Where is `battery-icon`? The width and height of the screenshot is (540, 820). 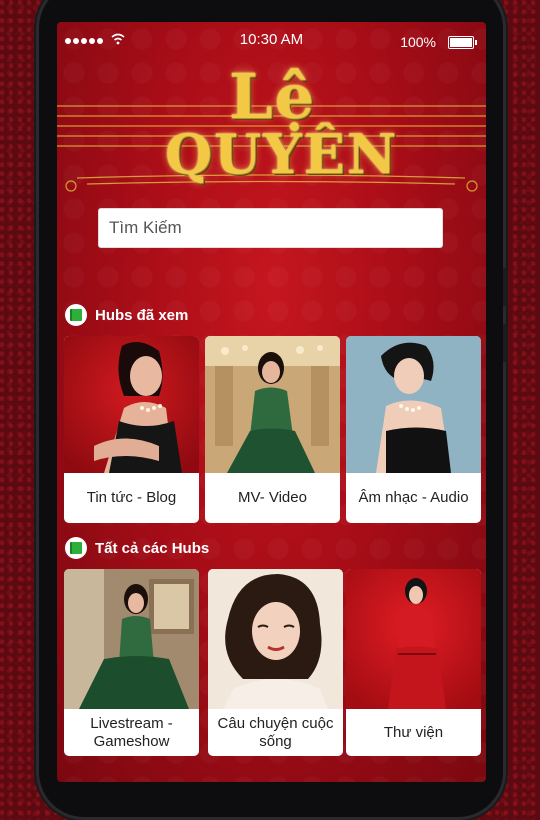
battery-icon is located at coordinates (462, 42).